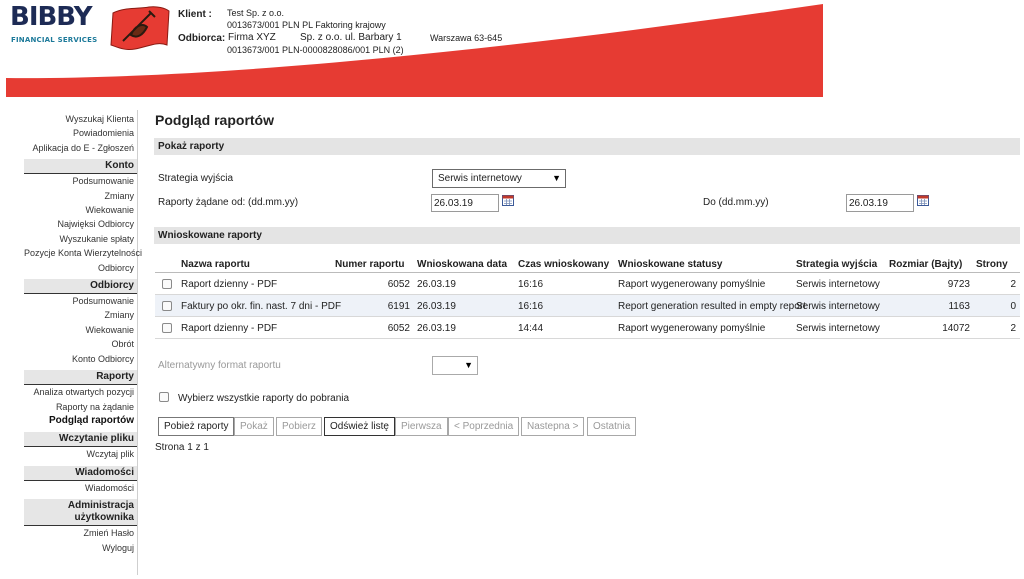 Image resolution: width=1024 pixels, height=579 pixels. What do you see at coordinates (195, 14) in the screenshot?
I see `client-label: Klient :` at bounding box center [195, 14].